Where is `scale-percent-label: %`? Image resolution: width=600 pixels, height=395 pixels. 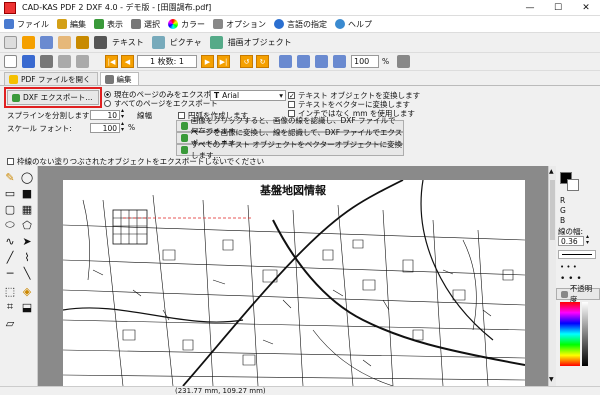 scale-percent-label: % is located at coordinates (132, 127).